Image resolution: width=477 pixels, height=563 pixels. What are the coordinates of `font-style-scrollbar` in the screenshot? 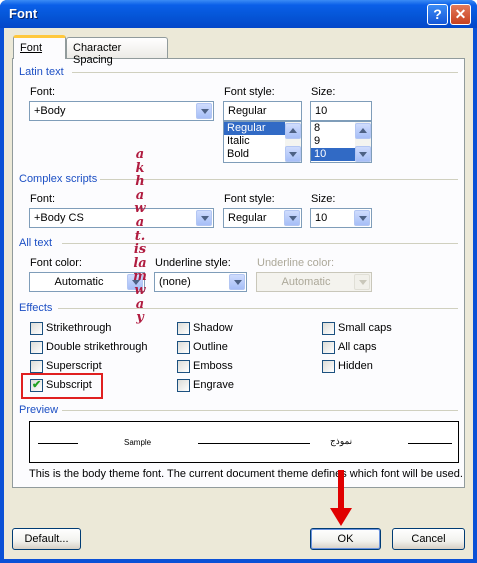 It's located at (293, 142).